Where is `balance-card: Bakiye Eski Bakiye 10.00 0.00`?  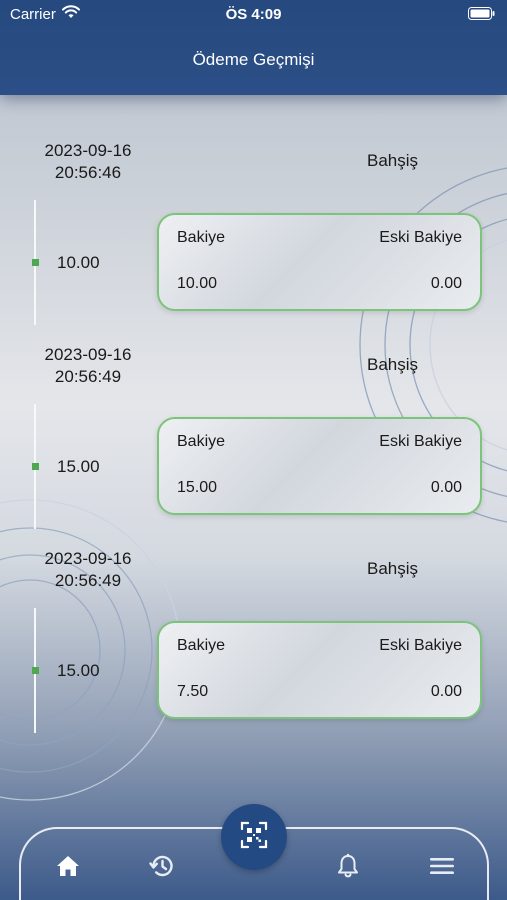 balance-card: Bakiye Eski Bakiye 10.00 0.00 is located at coordinates (319, 262).